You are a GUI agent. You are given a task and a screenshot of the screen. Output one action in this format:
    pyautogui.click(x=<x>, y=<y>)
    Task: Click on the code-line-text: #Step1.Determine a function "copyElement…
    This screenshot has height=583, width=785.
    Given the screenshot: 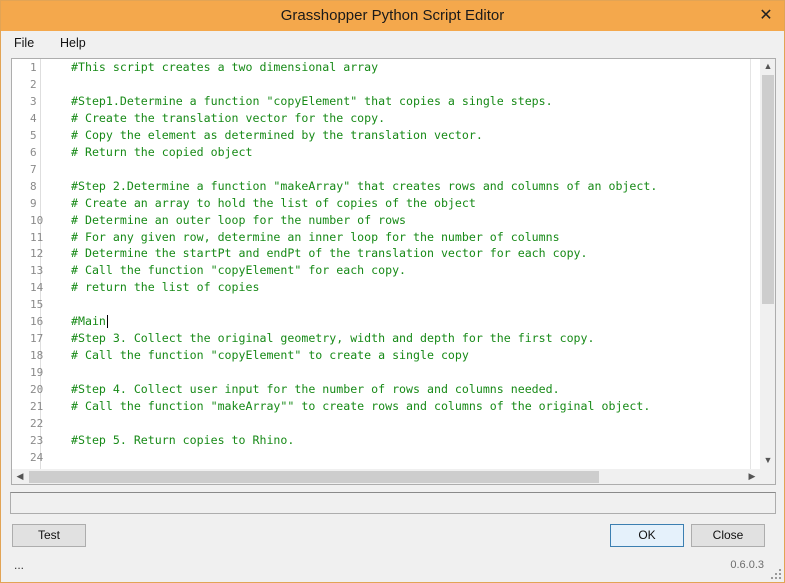 What is the action you would take?
    pyautogui.click(x=312, y=100)
    